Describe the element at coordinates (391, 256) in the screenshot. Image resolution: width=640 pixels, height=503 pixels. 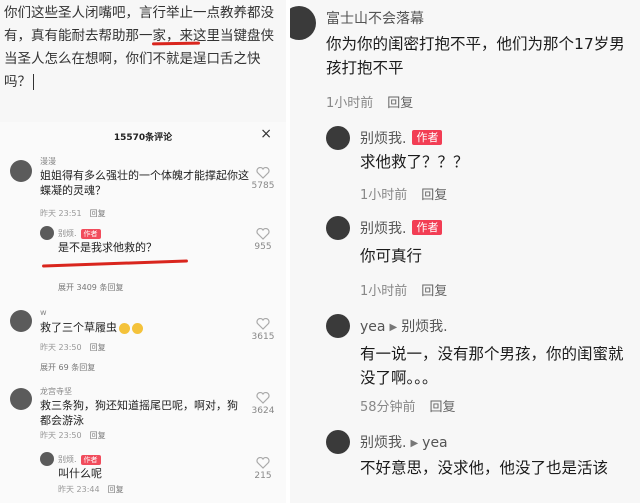
I see `comment-text: 你可真行` at that location.